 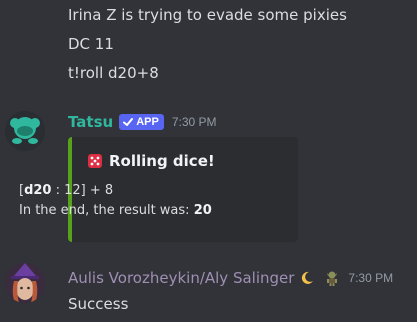 What do you see at coordinates (82, 190) in the screenshot?
I see `roll-rest: : 12] + 8` at bounding box center [82, 190].